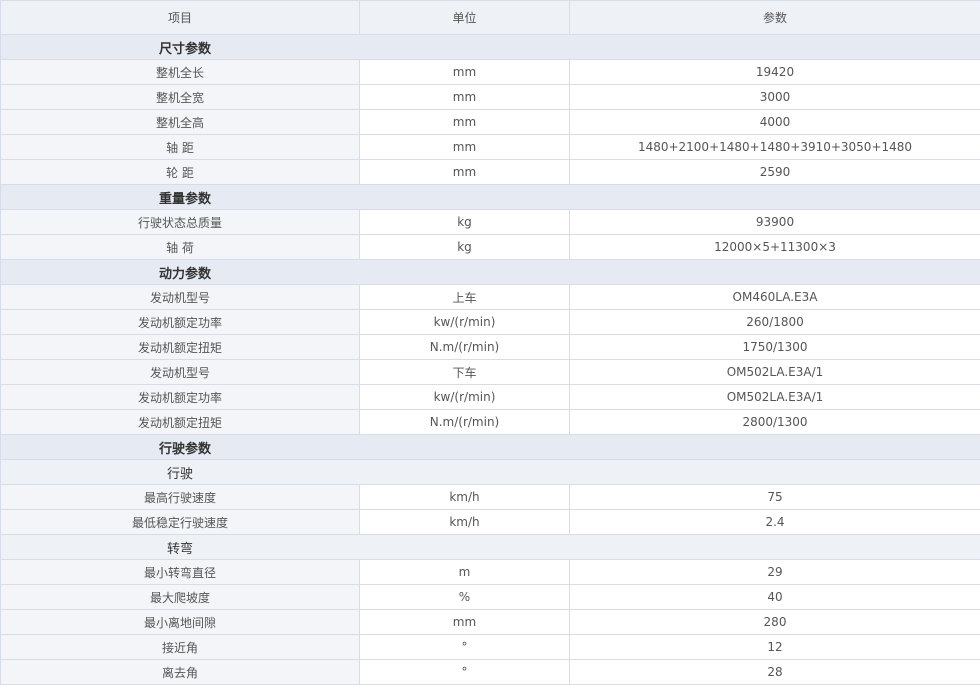 This screenshot has height=686, width=980. I want to click on table-row: 发动机型号 上车 OM460LA.E3A, so click(490, 297).